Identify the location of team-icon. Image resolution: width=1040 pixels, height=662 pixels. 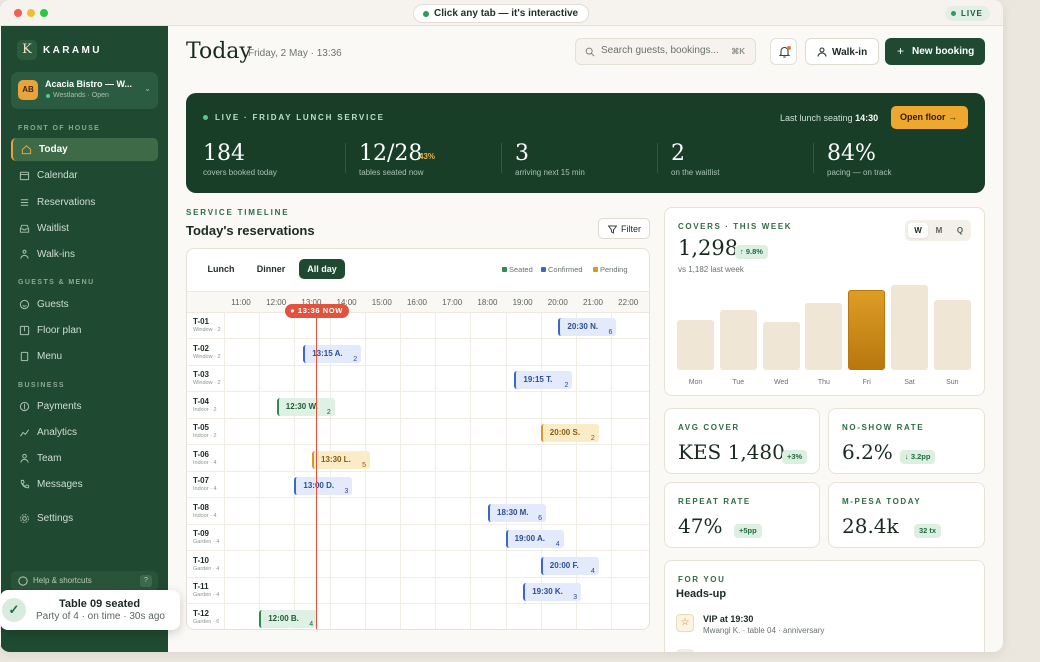
(24, 458).